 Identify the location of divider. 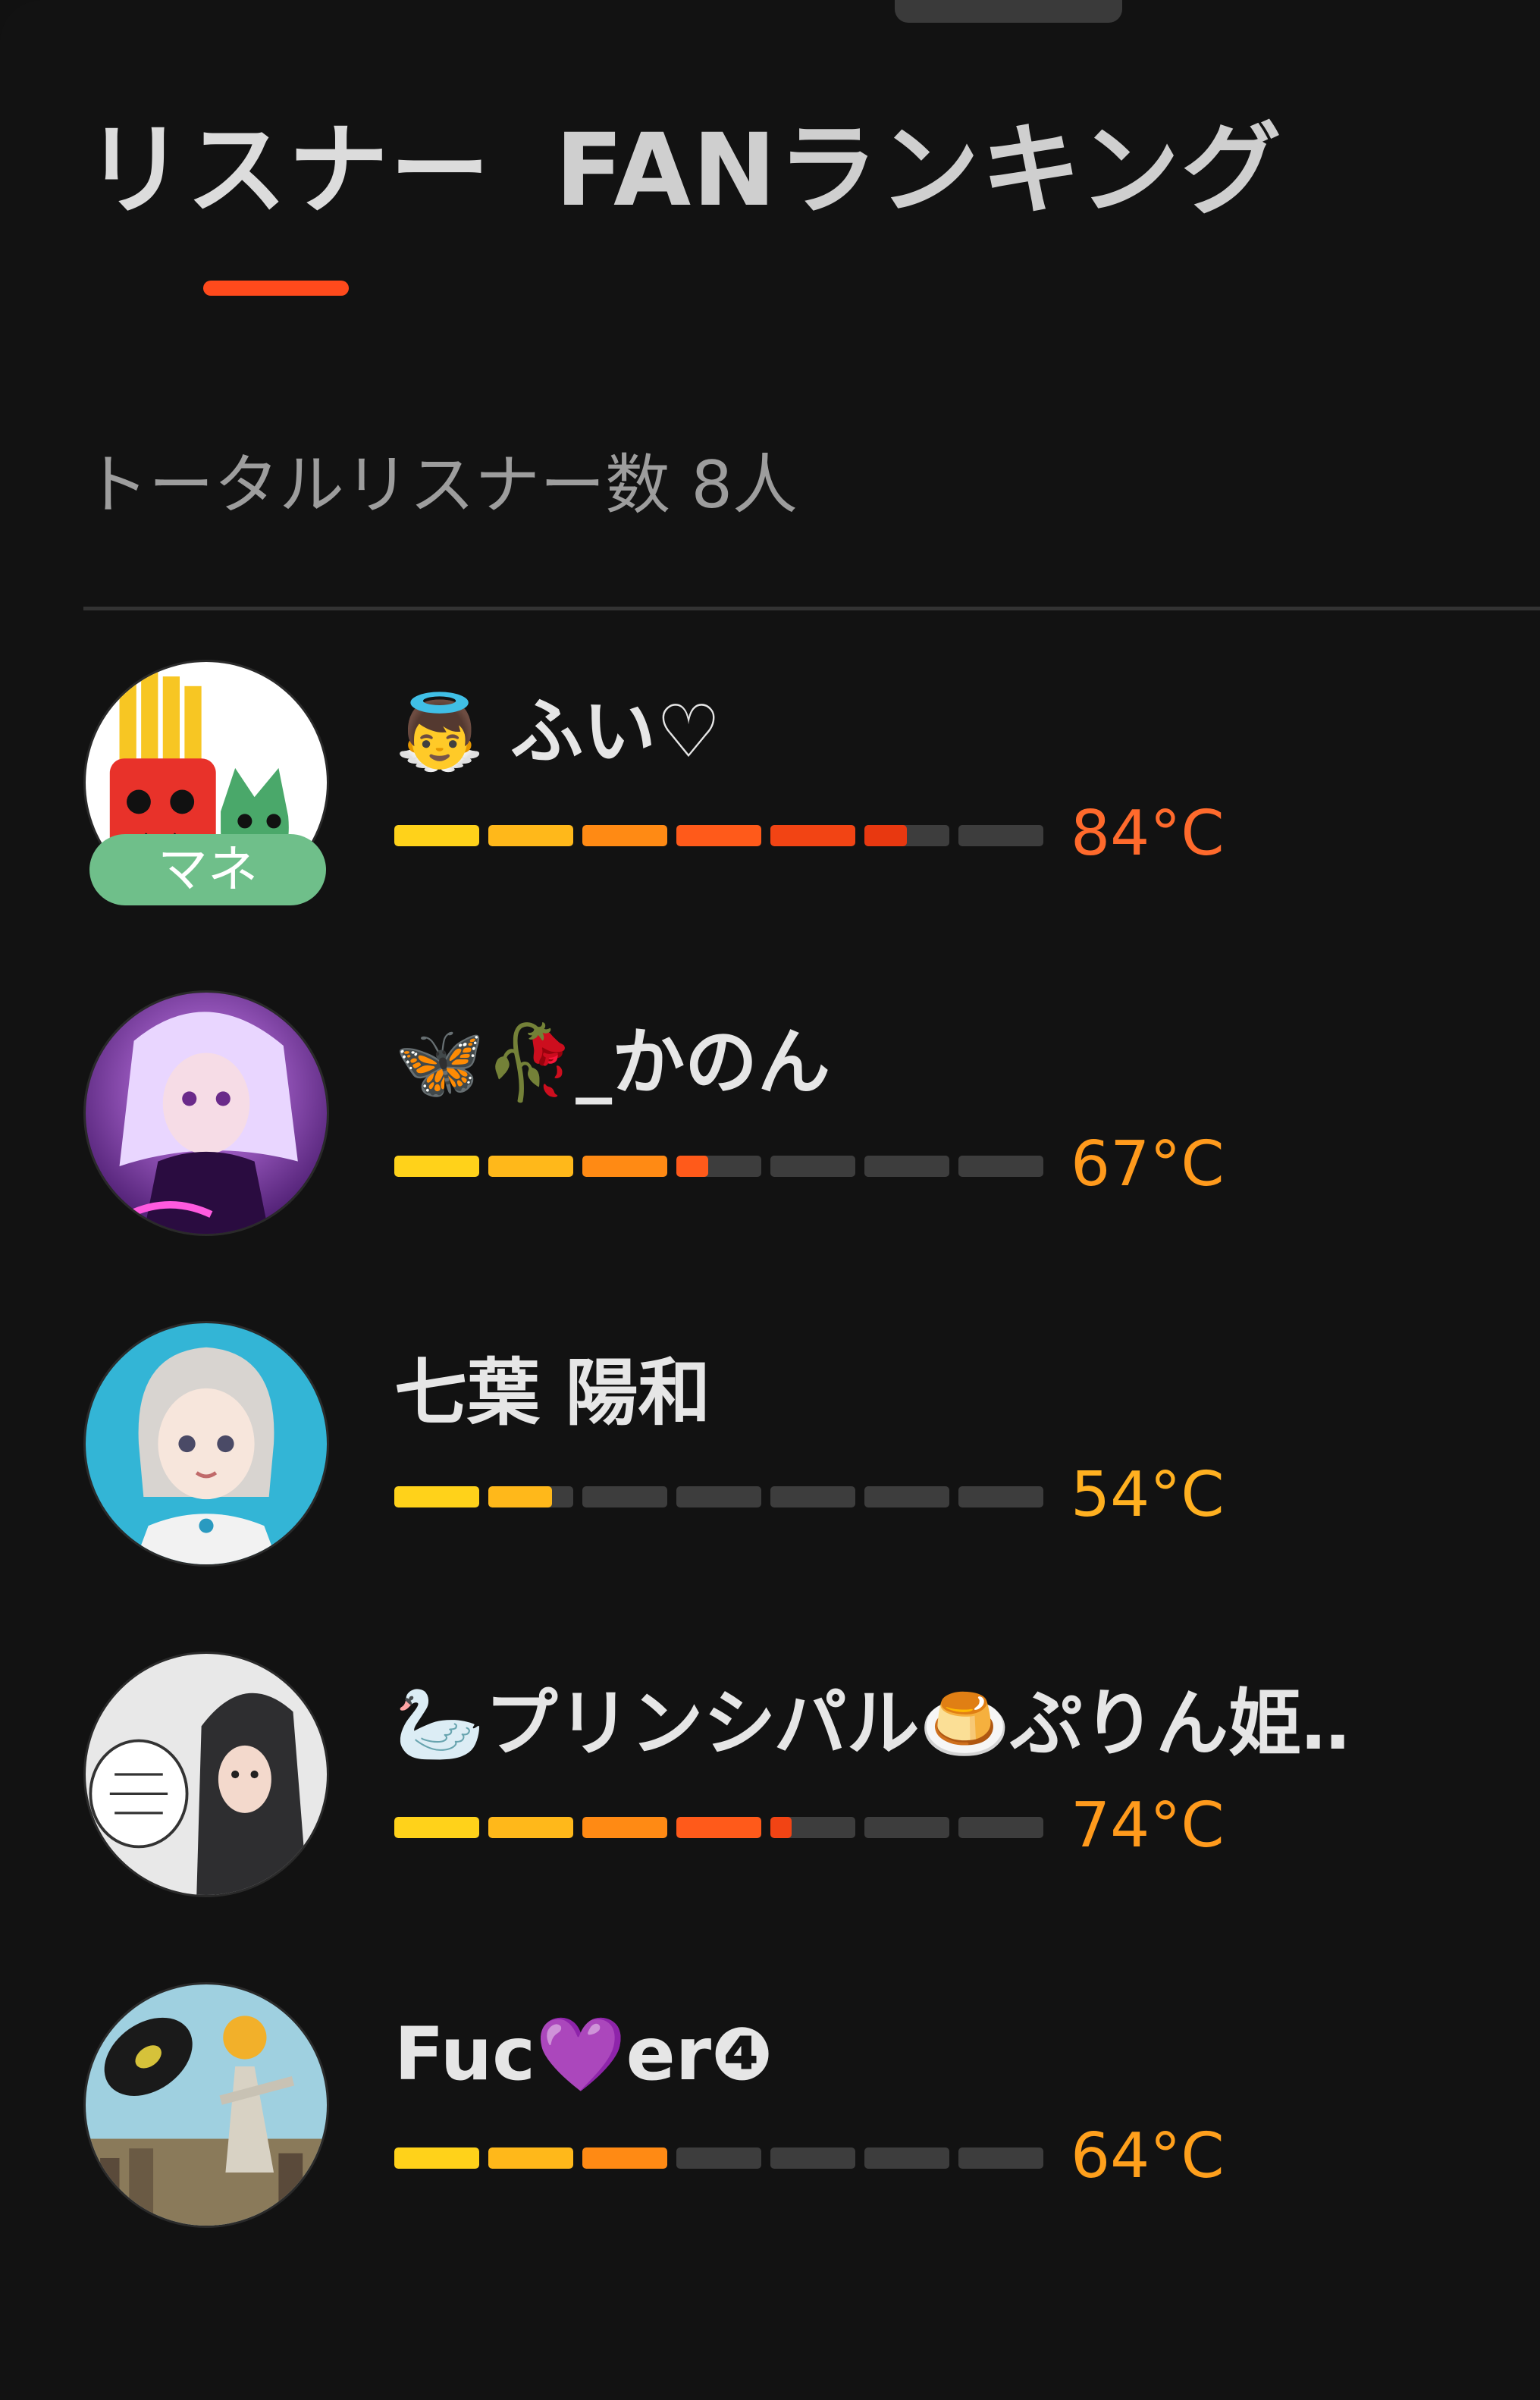
(811, 608).